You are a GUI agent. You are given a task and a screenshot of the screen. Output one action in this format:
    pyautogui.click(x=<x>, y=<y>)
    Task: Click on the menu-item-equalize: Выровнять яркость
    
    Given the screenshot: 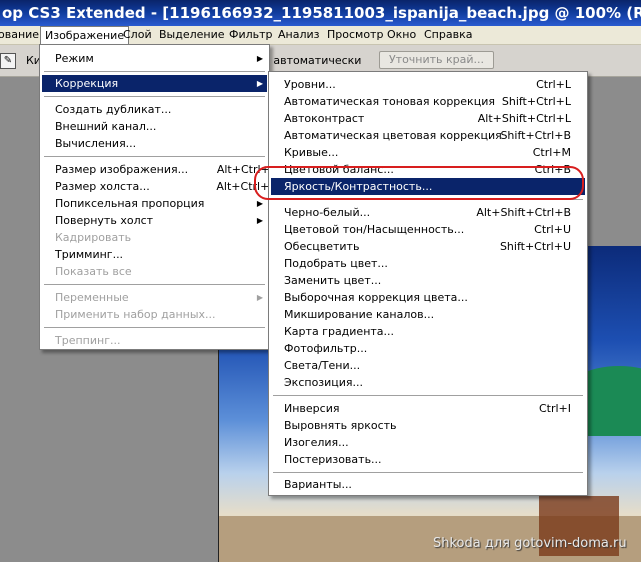 What is the action you would take?
    pyautogui.click(x=428, y=425)
    